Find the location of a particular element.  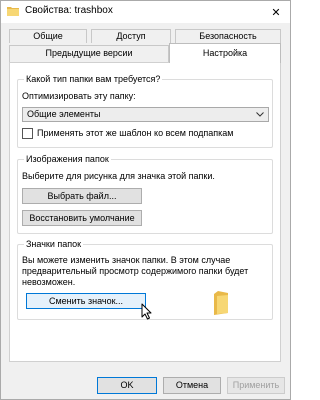

optimize-selected-value: Общие элементы is located at coordinates (64, 114).